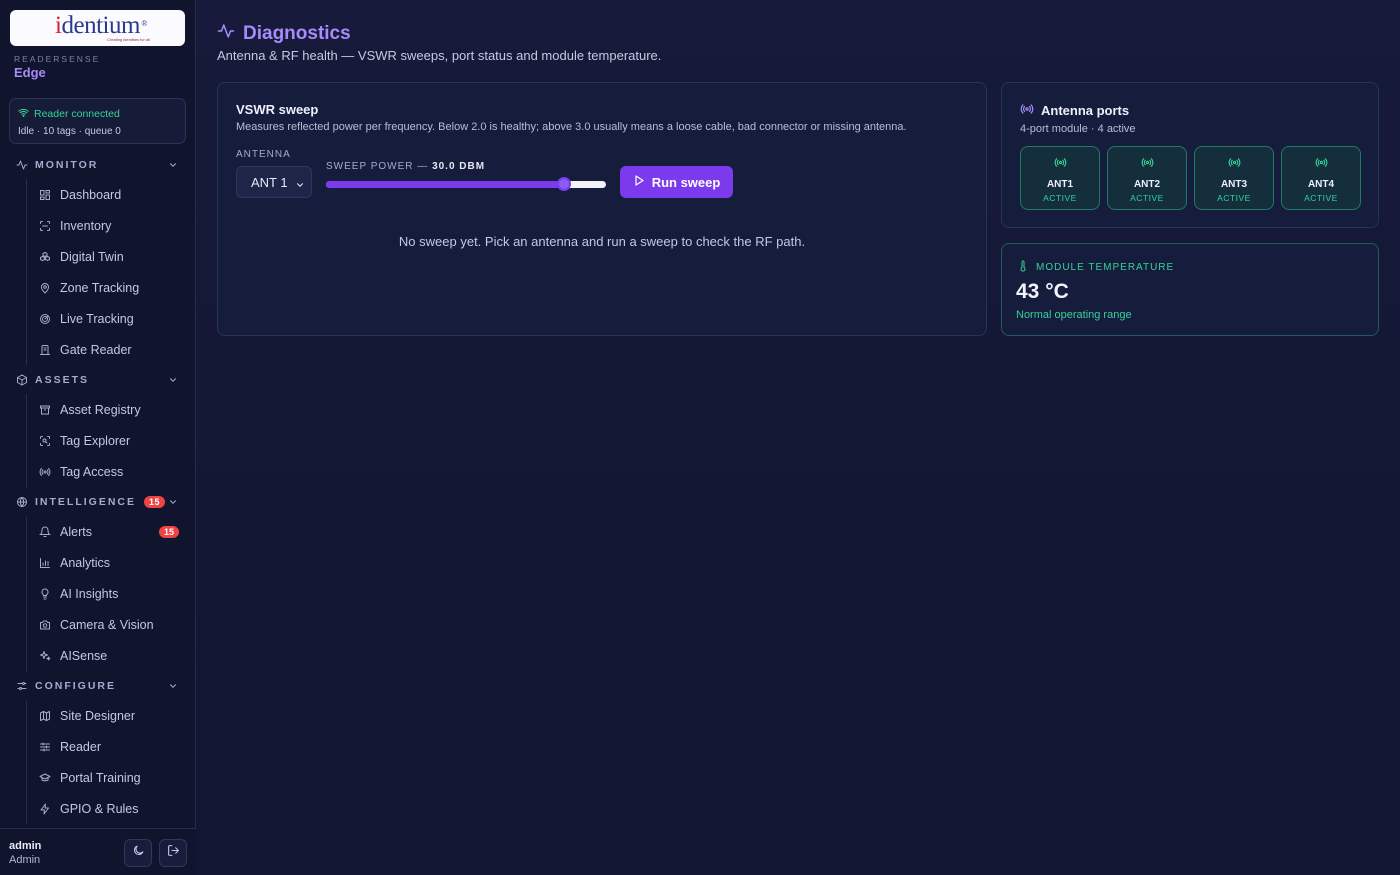 The height and width of the screenshot is (875, 1400). What do you see at coordinates (45, 563) in the screenshot?
I see `bar-chart-icon` at bounding box center [45, 563].